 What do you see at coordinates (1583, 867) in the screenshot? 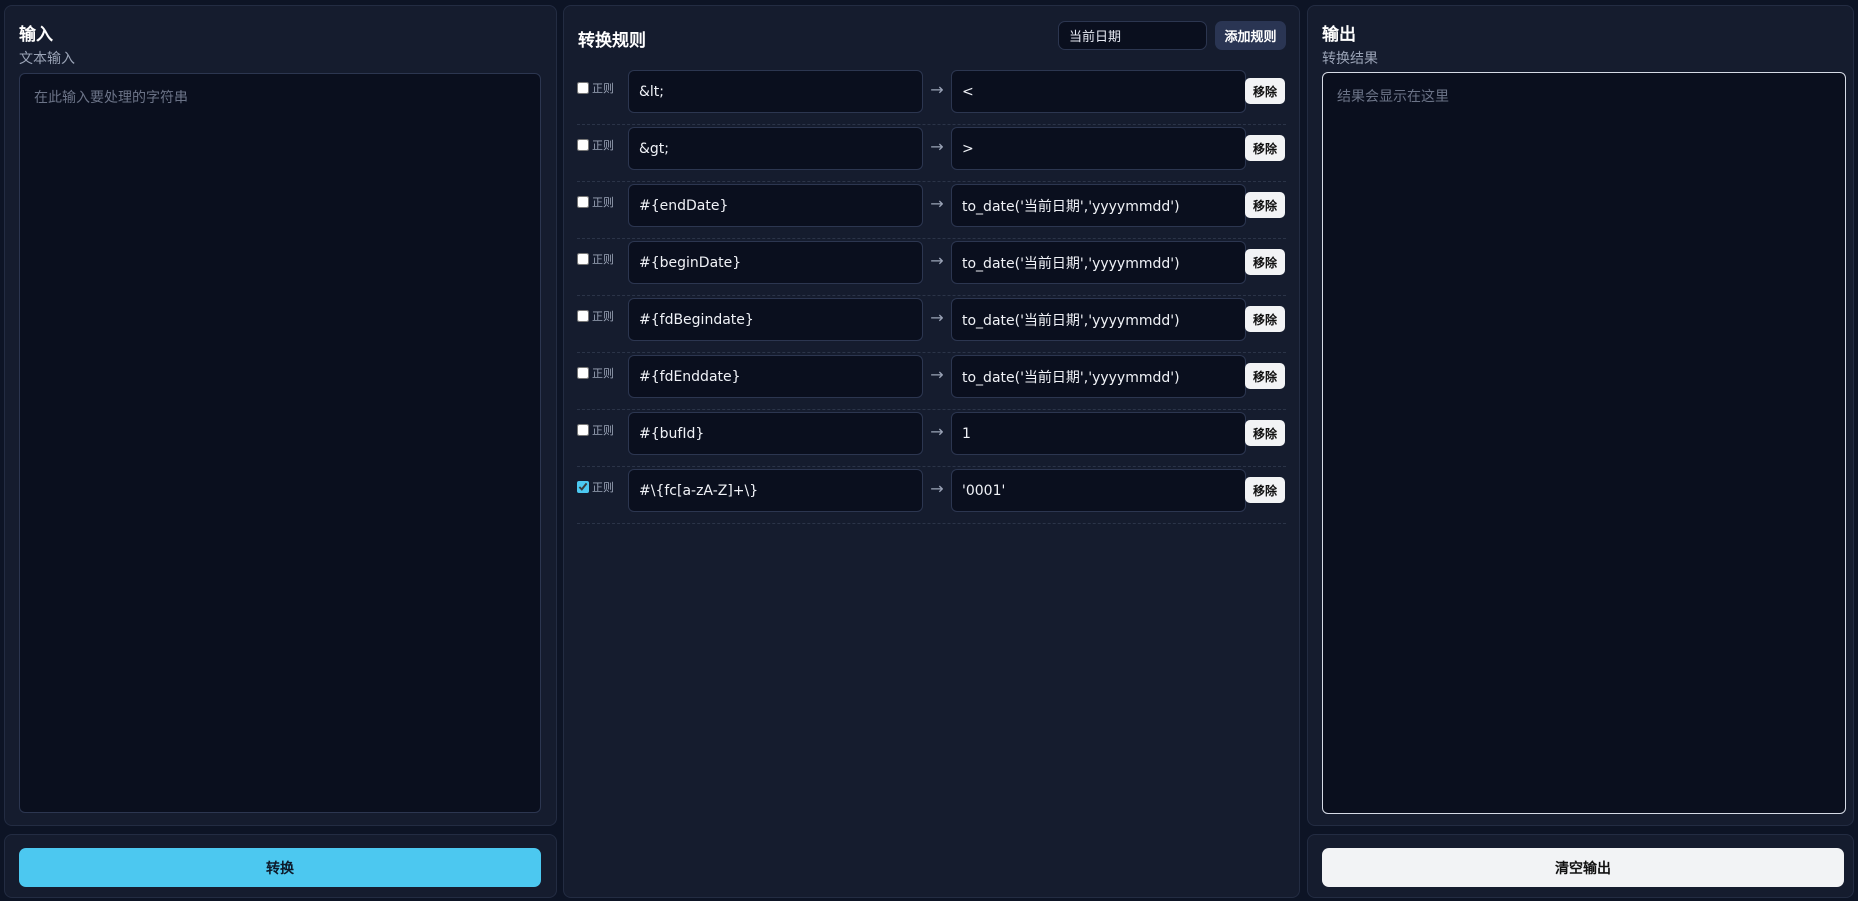
I see `clear-output-button: 清空输出` at bounding box center [1583, 867].